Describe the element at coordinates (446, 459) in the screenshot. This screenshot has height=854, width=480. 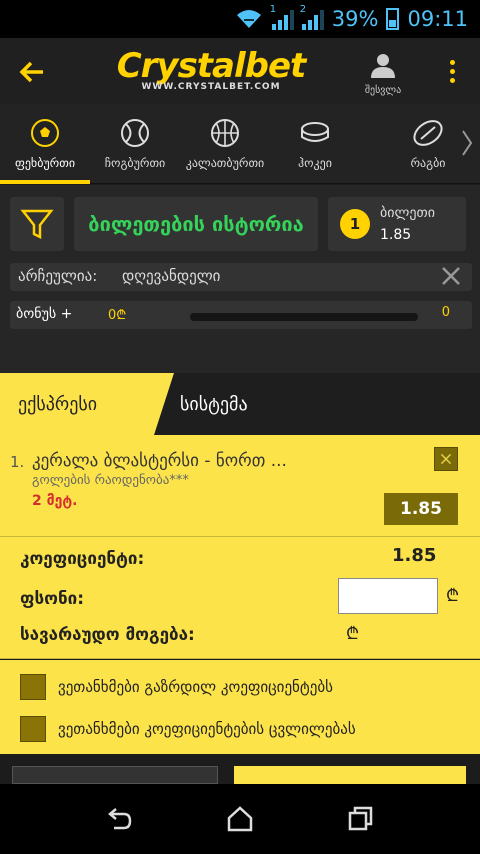
I see `remove-selection-icon` at that location.